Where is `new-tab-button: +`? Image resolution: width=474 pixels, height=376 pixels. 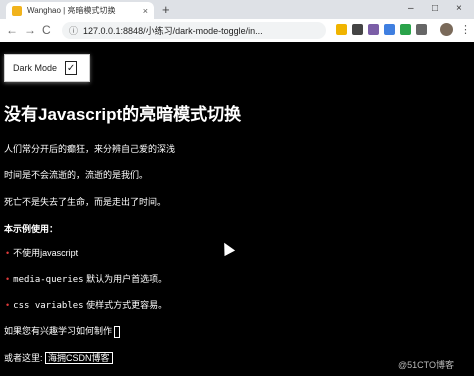
new-tab-button: + is located at coordinates (166, 9).